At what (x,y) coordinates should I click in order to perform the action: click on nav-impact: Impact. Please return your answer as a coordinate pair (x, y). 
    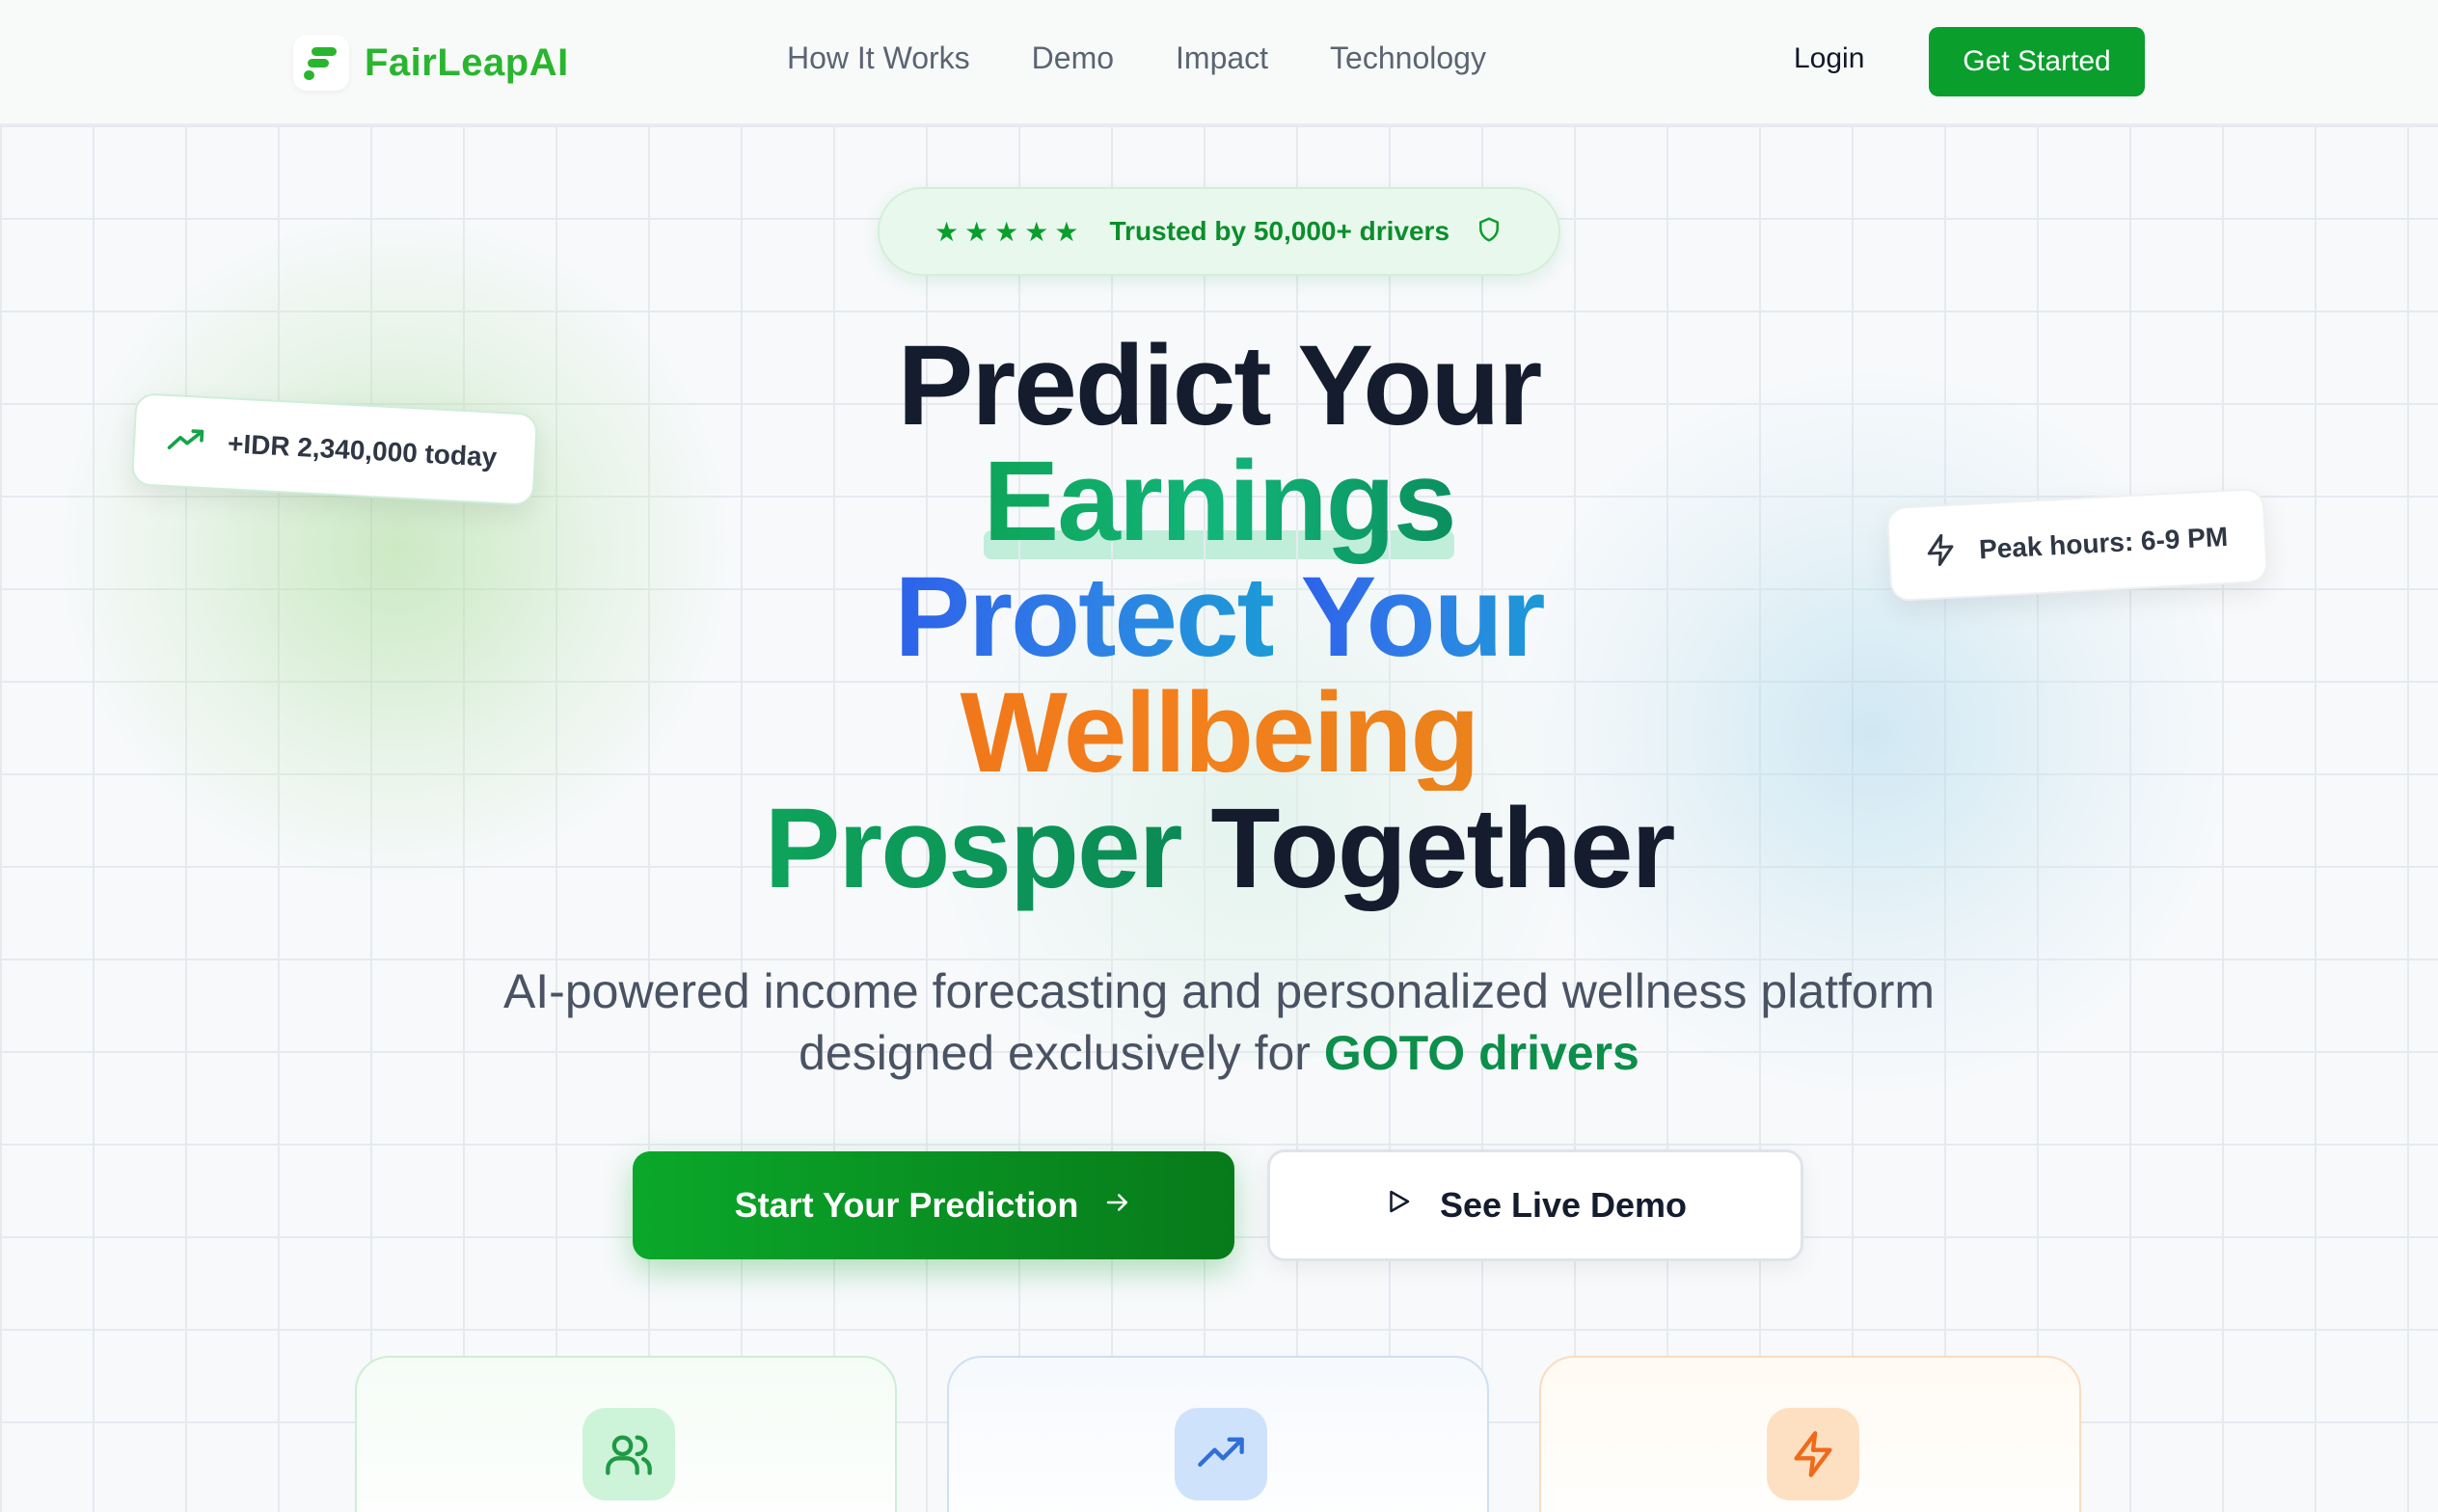
    Looking at the image, I should click on (1222, 58).